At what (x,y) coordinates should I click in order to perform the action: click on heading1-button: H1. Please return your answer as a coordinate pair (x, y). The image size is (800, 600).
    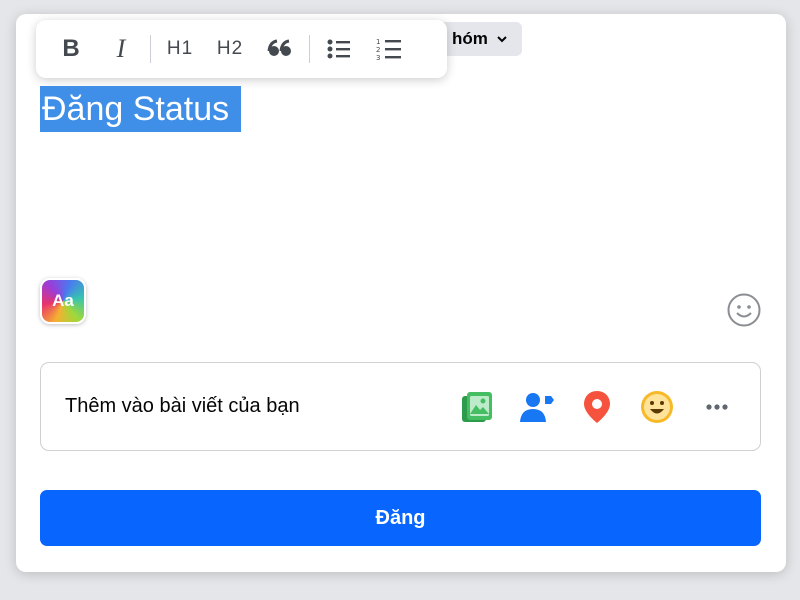
    Looking at the image, I should click on (180, 49).